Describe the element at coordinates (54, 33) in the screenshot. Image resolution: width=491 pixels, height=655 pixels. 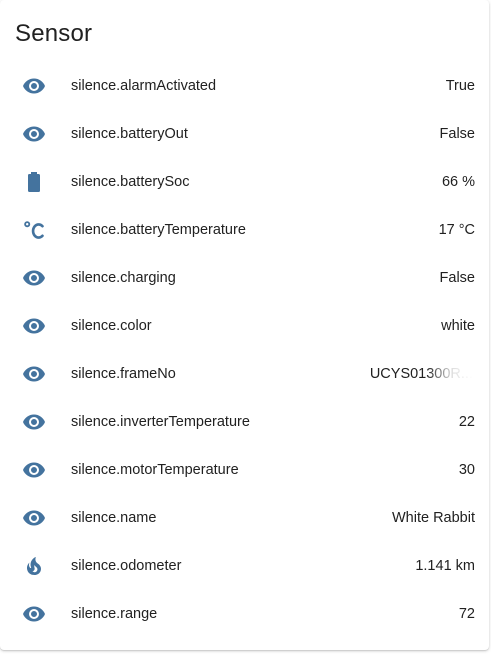
I see `card-title: Sensor` at that location.